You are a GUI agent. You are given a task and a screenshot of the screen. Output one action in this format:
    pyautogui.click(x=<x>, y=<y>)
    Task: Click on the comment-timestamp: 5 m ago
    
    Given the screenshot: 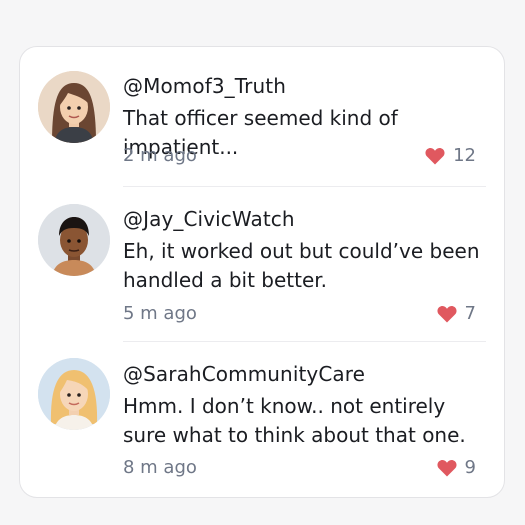 What is the action you would take?
    pyautogui.click(x=160, y=313)
    